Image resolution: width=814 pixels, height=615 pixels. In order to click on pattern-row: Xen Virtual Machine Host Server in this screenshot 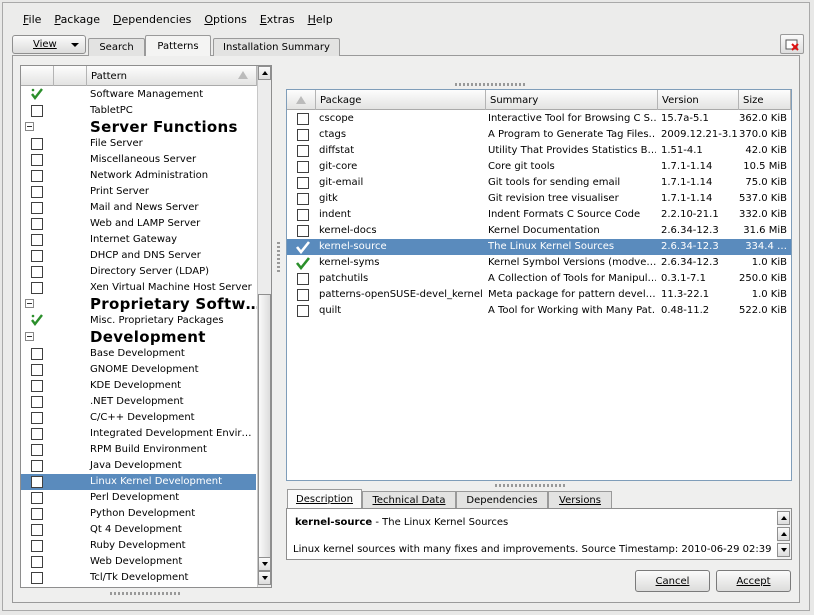, I will do `click(138, 288)`.